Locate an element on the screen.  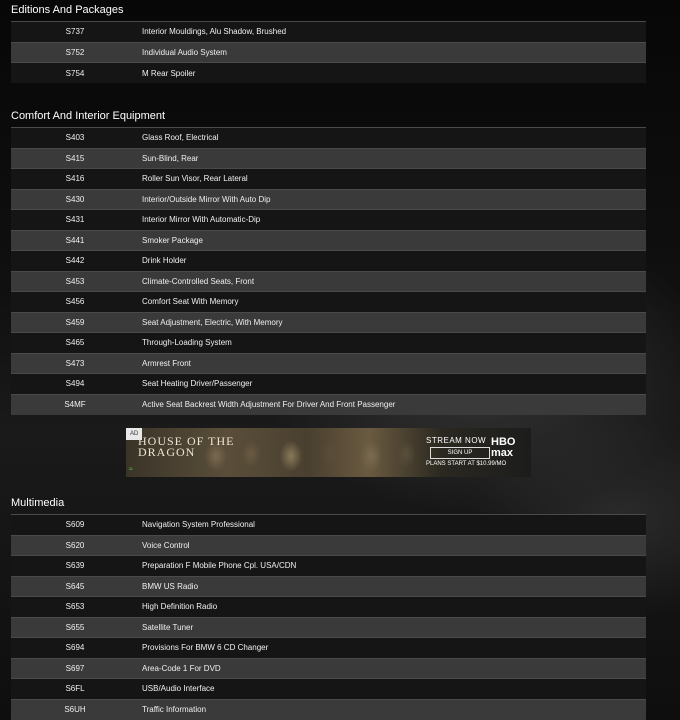
ad-brand-logo: HBO max is located at coordinates (503, 447).